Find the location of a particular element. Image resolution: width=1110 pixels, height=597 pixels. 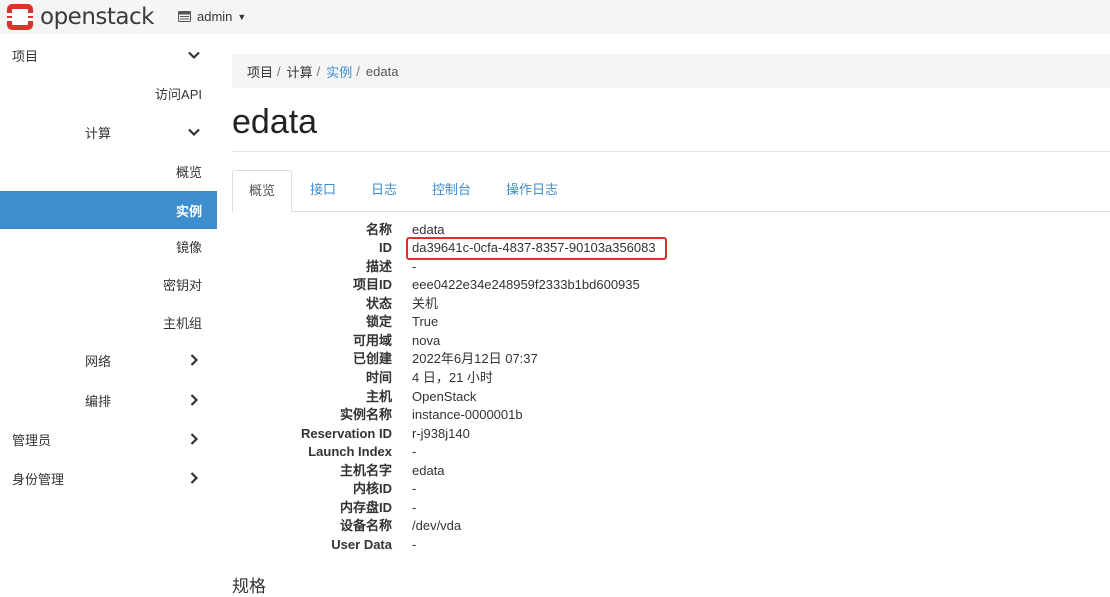

tab-console: 控制台 is located at coordinates (451, 191).